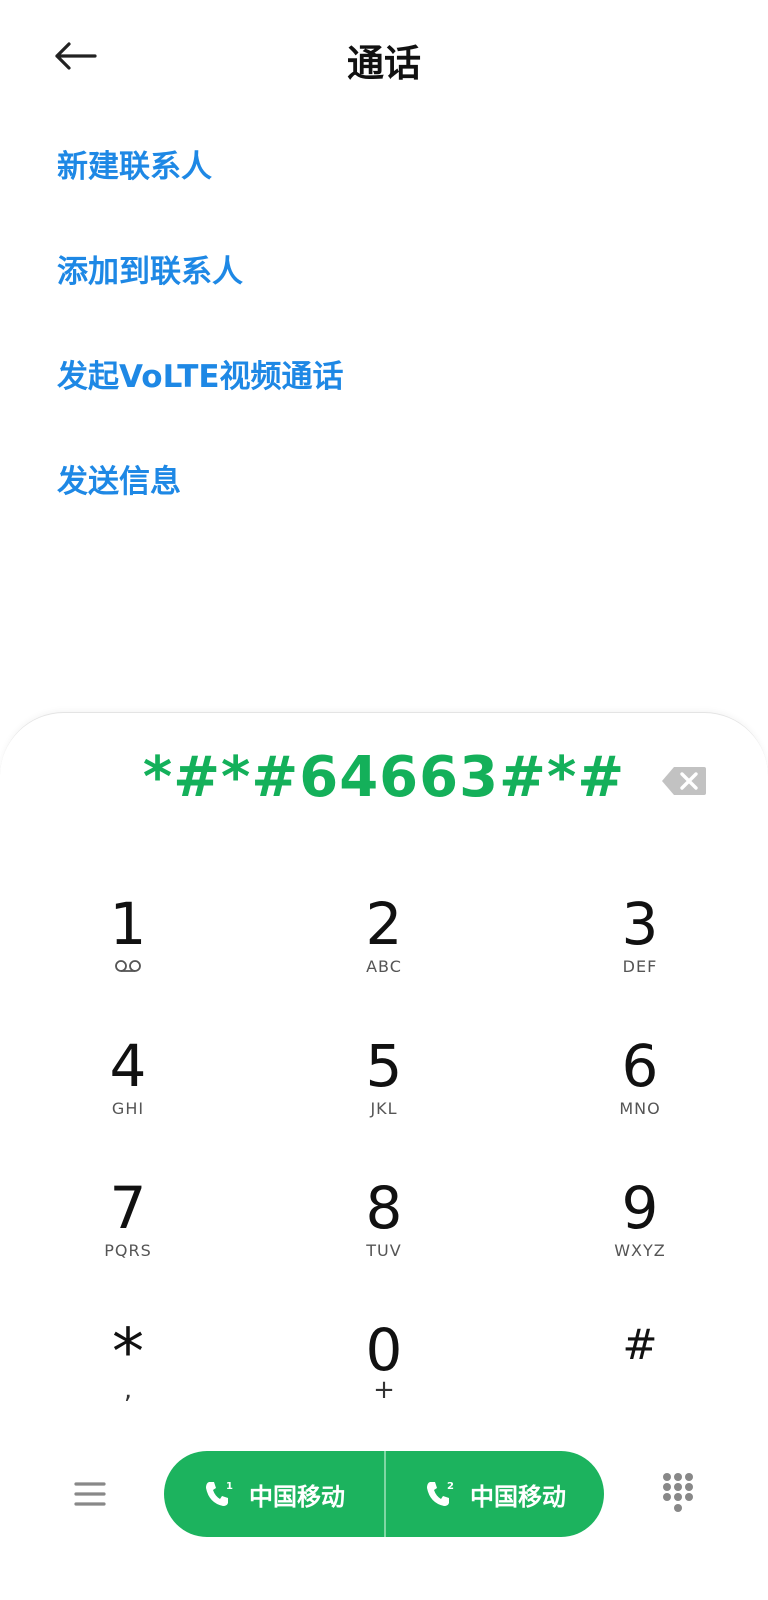 The image size is (768, 1600). Describe the element at coordinates (384, 167) in the screenshot. I see `new-contact-option: 新建联系人` at that location.